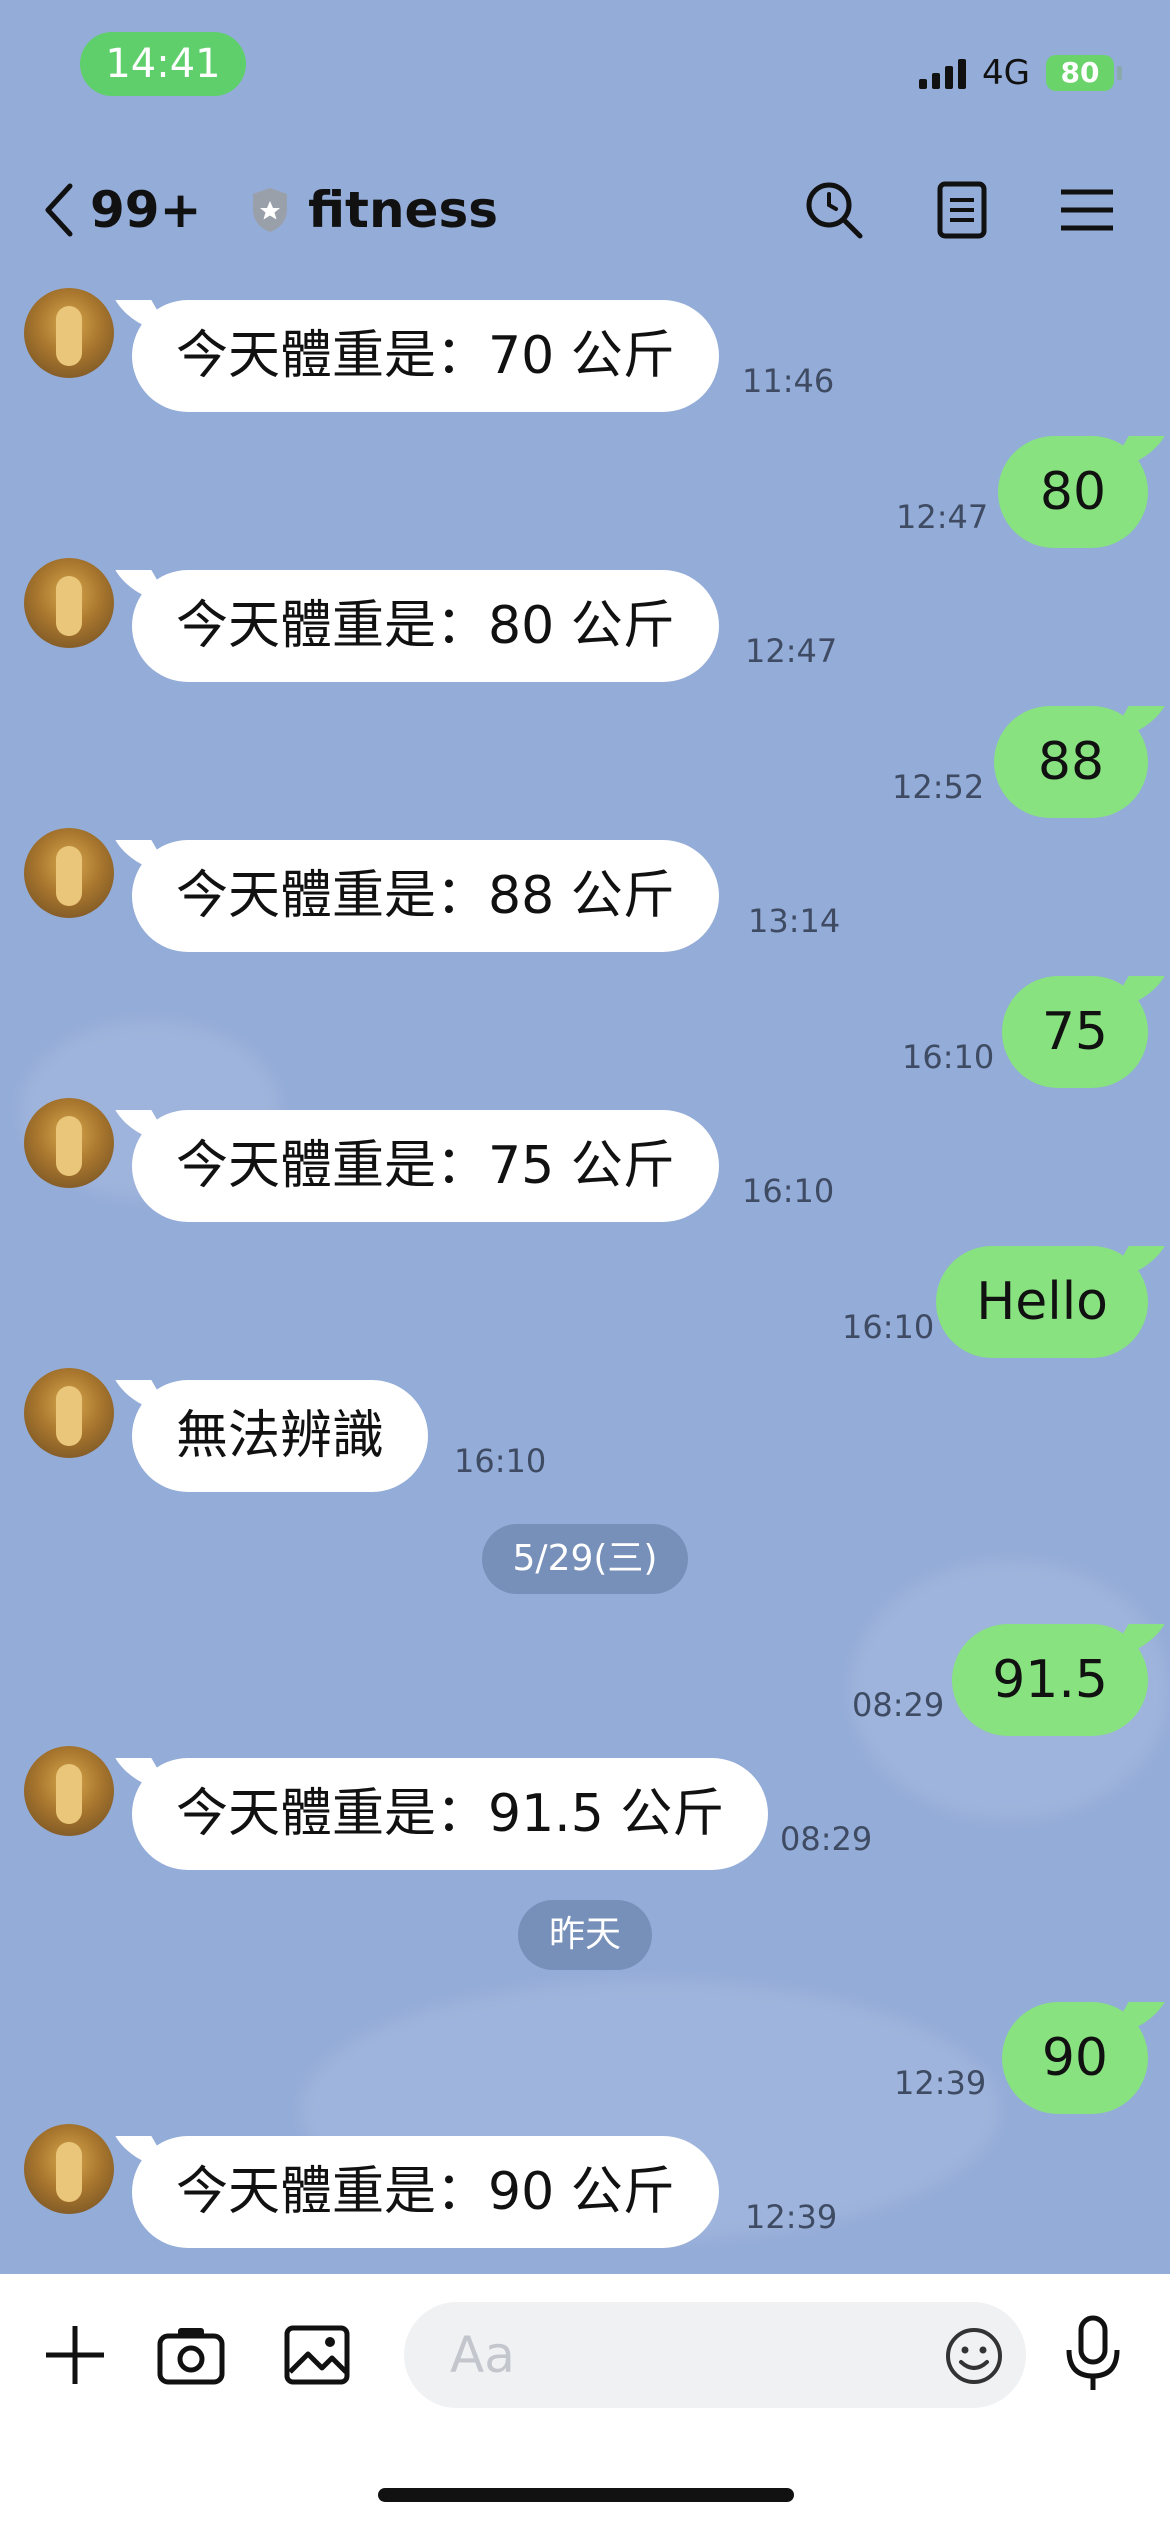 The width and height of the screenshot is (1170, 2532). I want to click on chat-title: fitness, so click(374, 210).